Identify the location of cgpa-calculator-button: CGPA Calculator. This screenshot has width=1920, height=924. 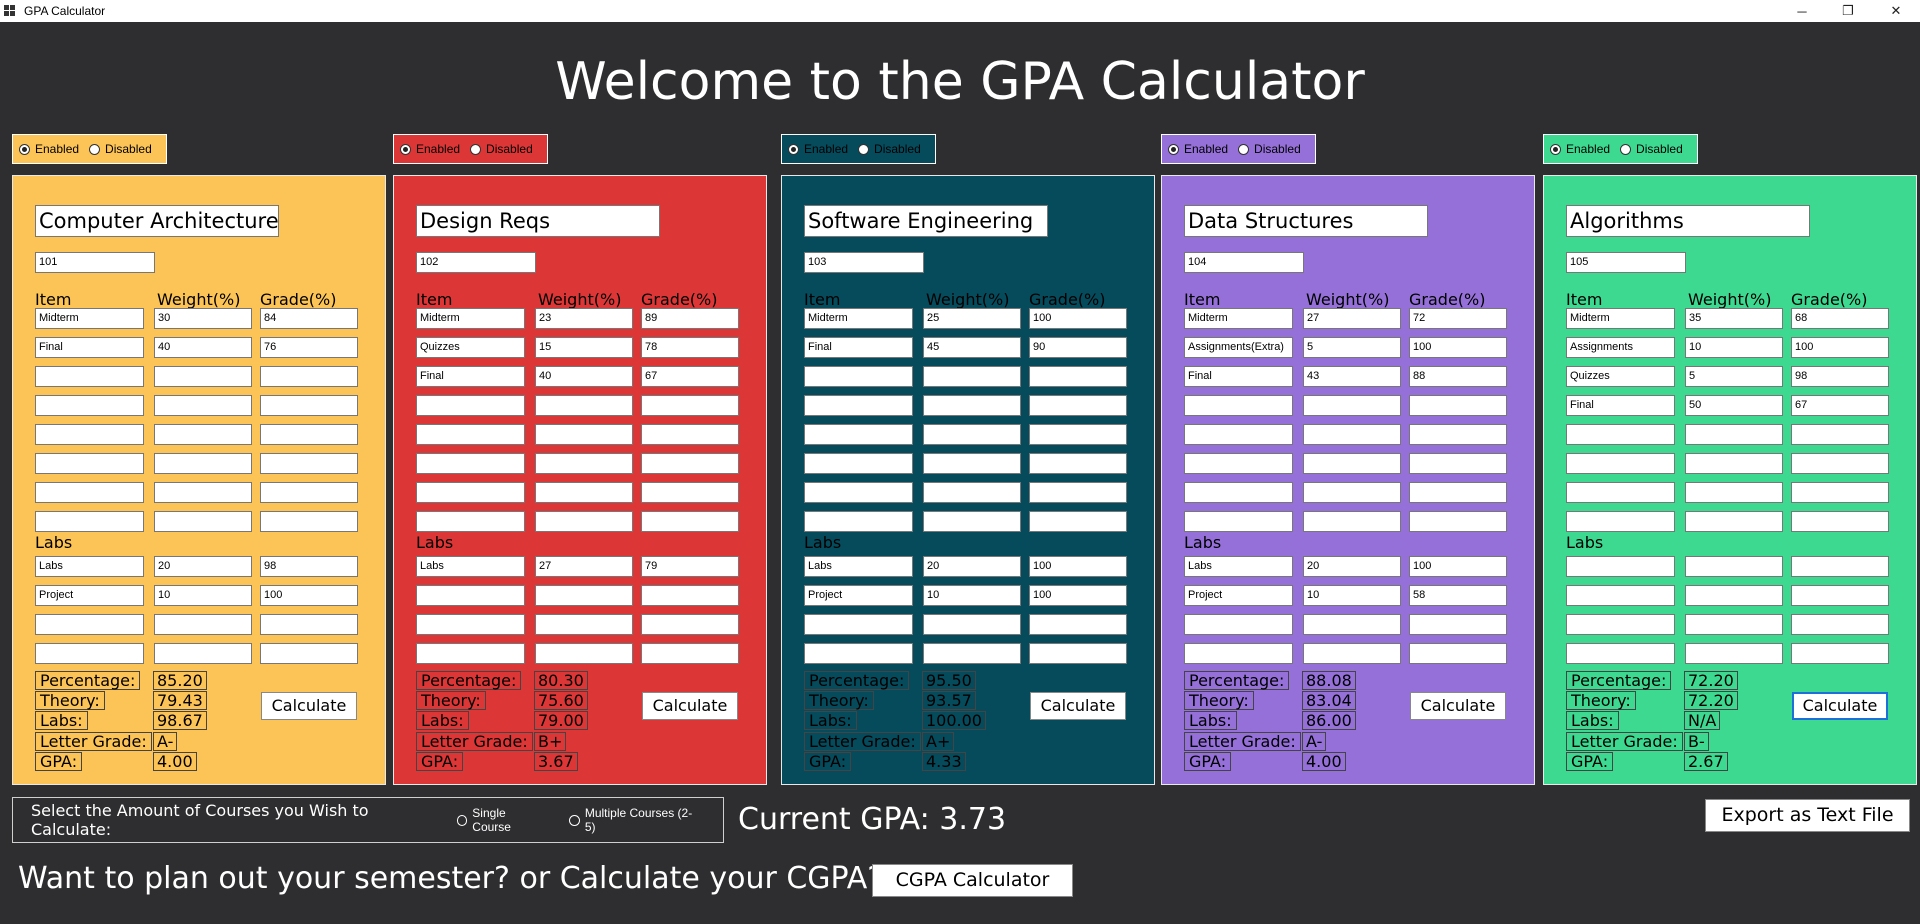
(972, 880).